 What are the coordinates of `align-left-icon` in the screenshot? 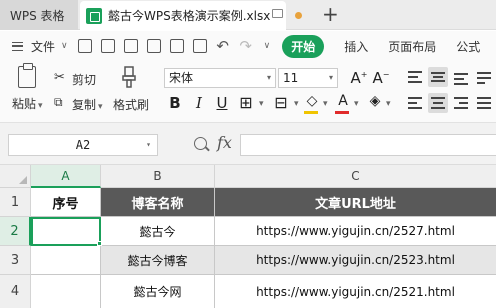 It's located at (415, 103).